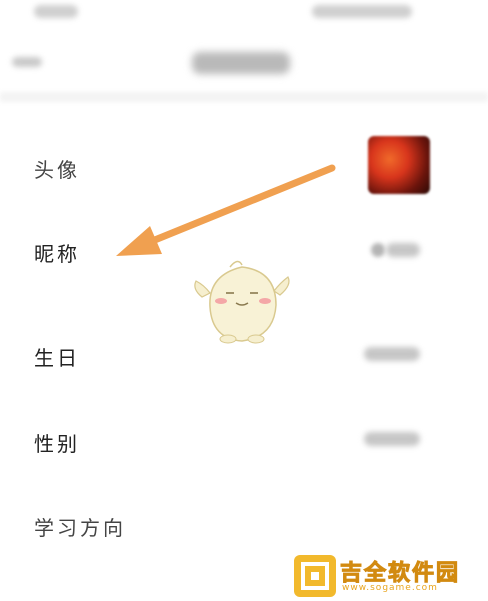 The image size is (488, 601). Describe the element at coordinates (27, 62) in the screenshot. I see `back-button` at that location.